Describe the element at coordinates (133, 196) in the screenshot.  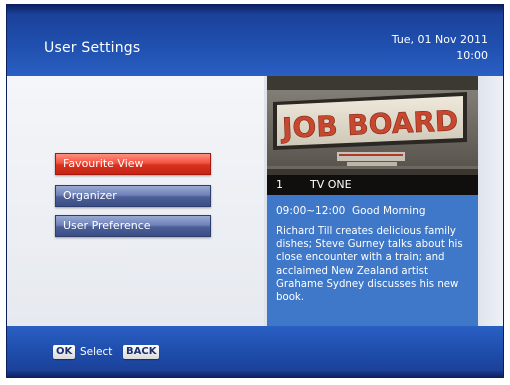
I see `menu-item-organizer: Organizer` at that location.